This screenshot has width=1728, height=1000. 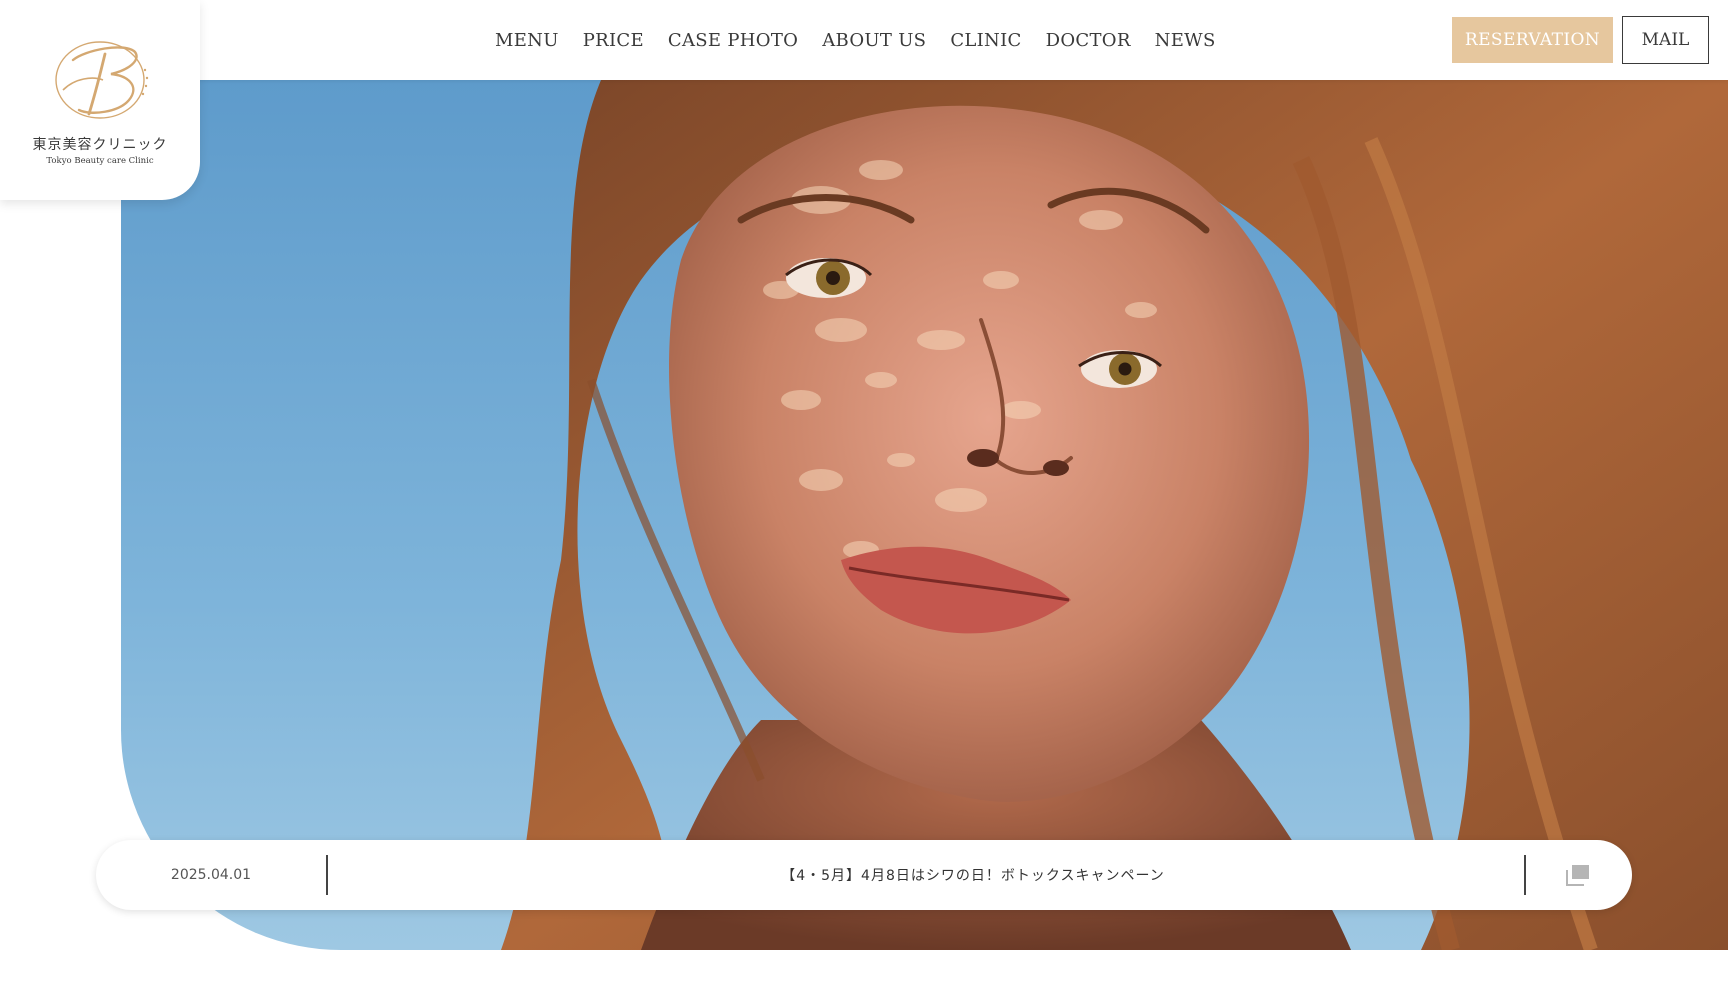 I want to click on reservation-button: RESERVATION, so click(x=1532, y=40).